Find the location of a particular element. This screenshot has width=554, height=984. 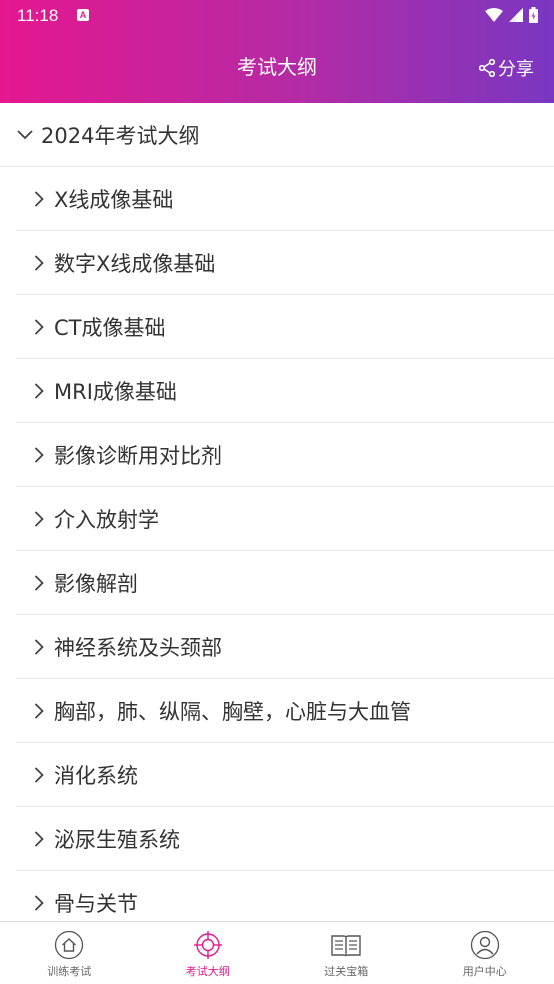

nav-label: 过关宝箱 is located at coordinates (346, 971).